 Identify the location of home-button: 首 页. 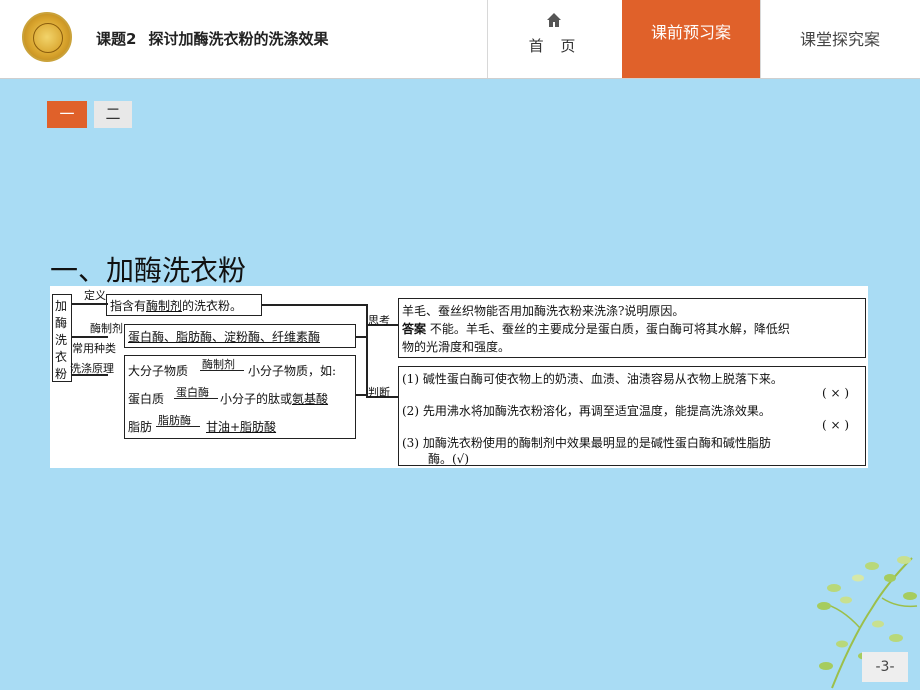
(555, 39).